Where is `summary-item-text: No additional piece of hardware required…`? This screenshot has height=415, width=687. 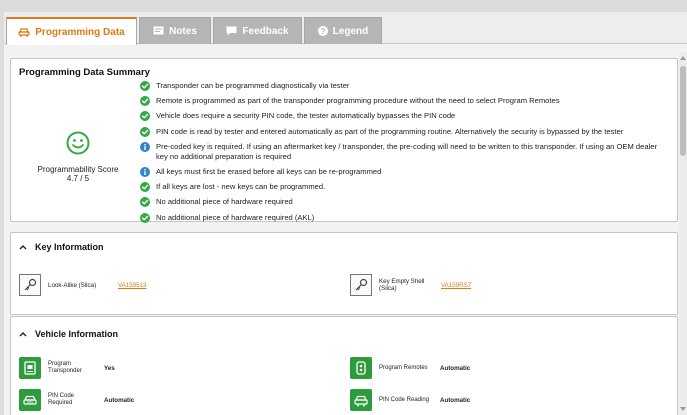
summary-item-text: No additional piece of hardware required… is located at coordinates (235, 217).